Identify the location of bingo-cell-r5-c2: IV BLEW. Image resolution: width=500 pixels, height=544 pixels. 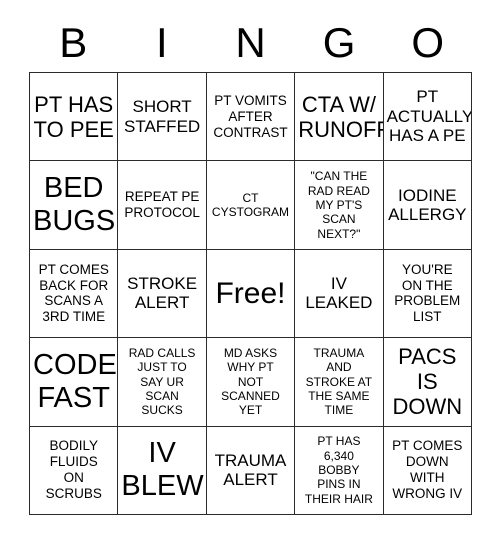
(162, 470).